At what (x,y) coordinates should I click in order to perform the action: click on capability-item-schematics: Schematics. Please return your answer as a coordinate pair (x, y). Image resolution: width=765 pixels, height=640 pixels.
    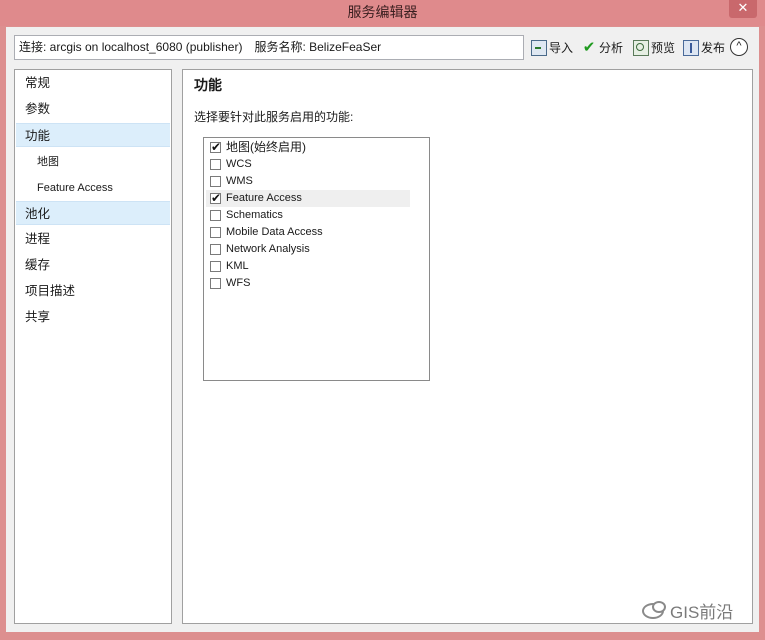
    Looking at the image, I should click on (308, 215).